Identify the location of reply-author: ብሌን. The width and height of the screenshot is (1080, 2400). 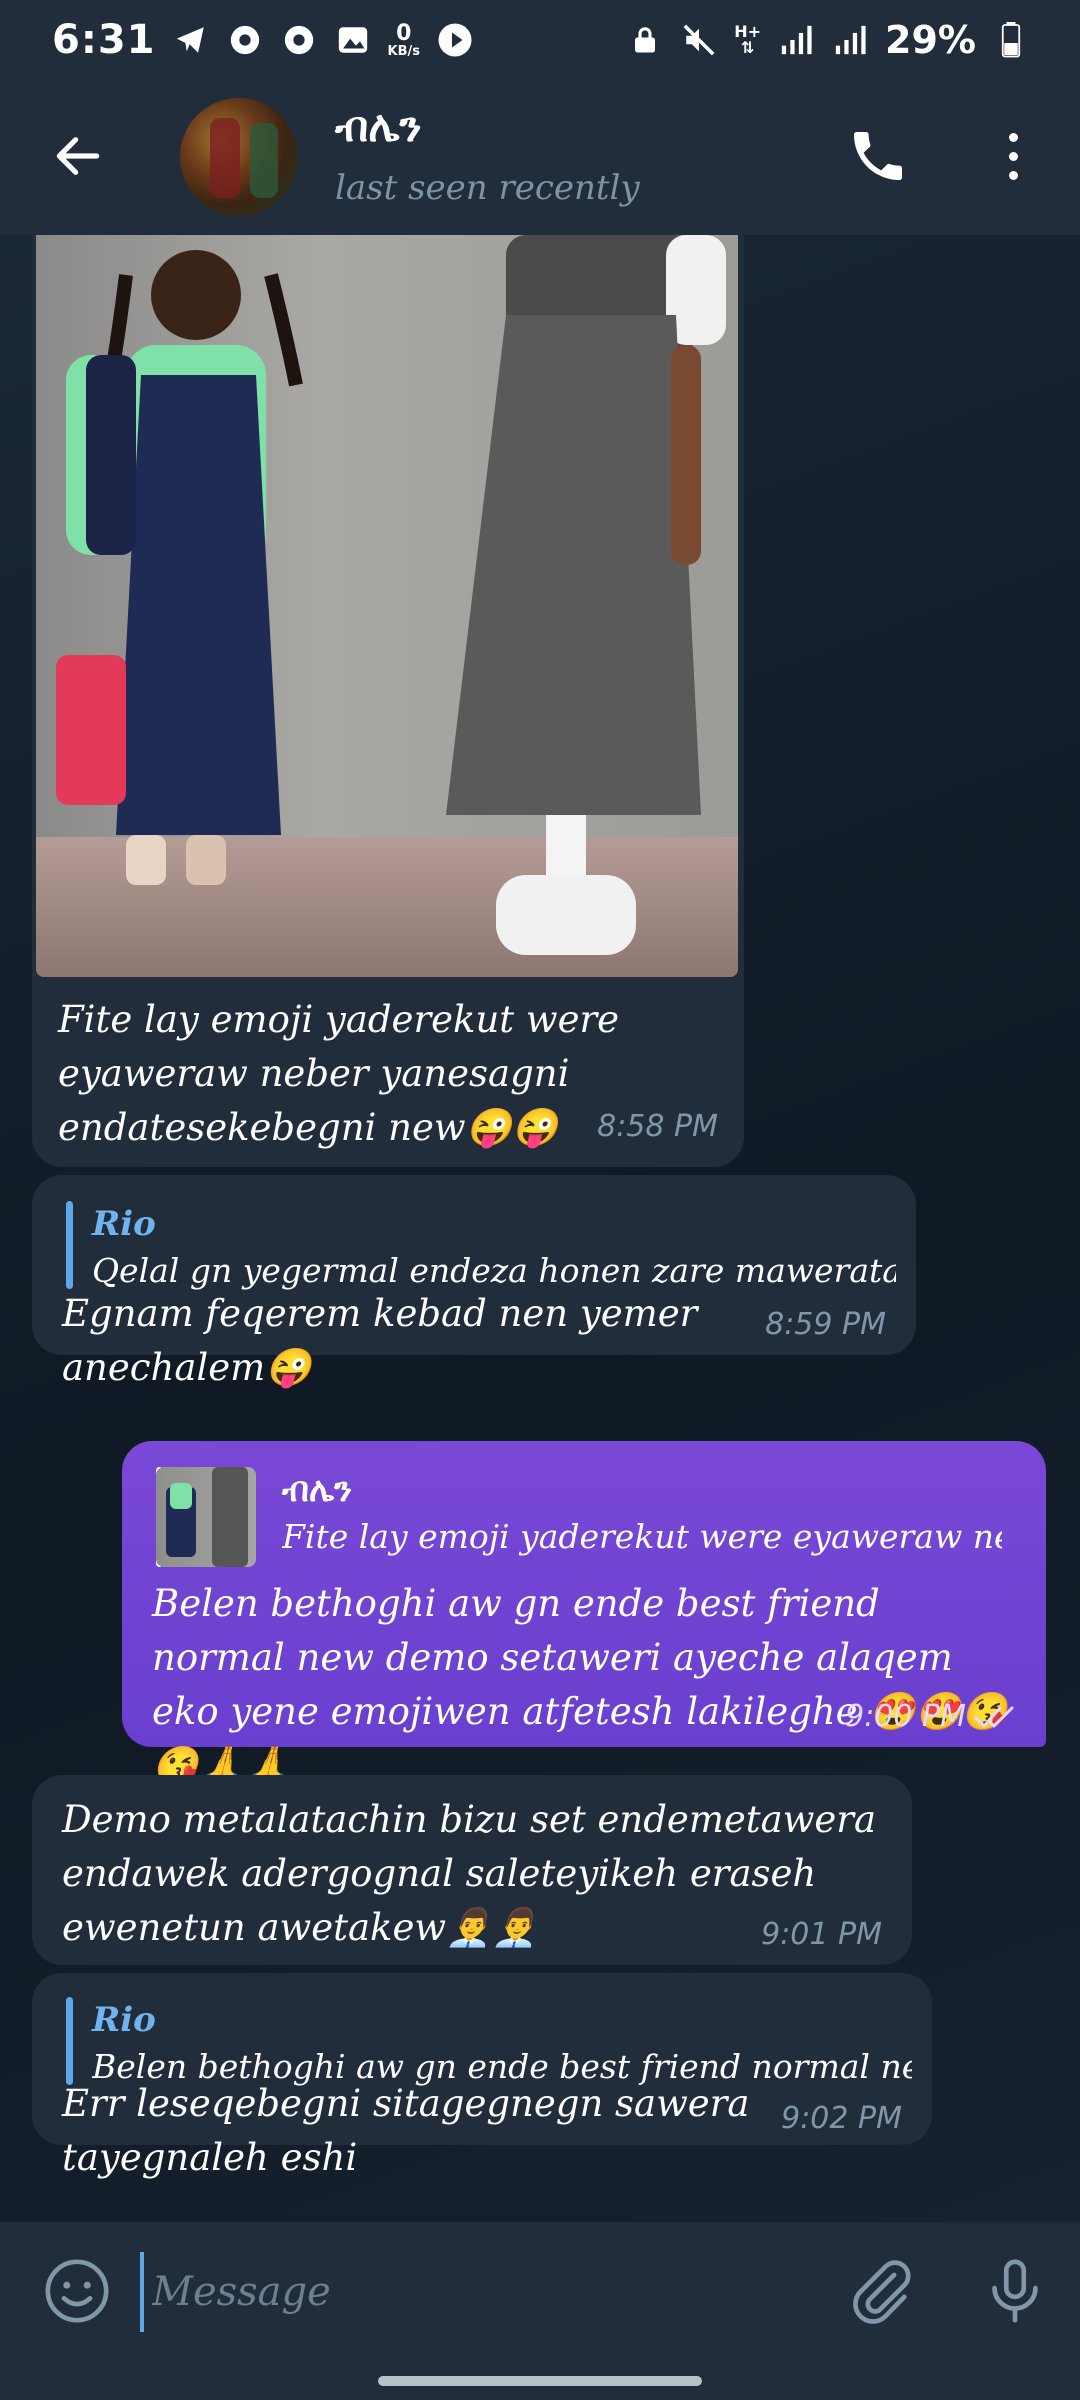
(317, 1490).